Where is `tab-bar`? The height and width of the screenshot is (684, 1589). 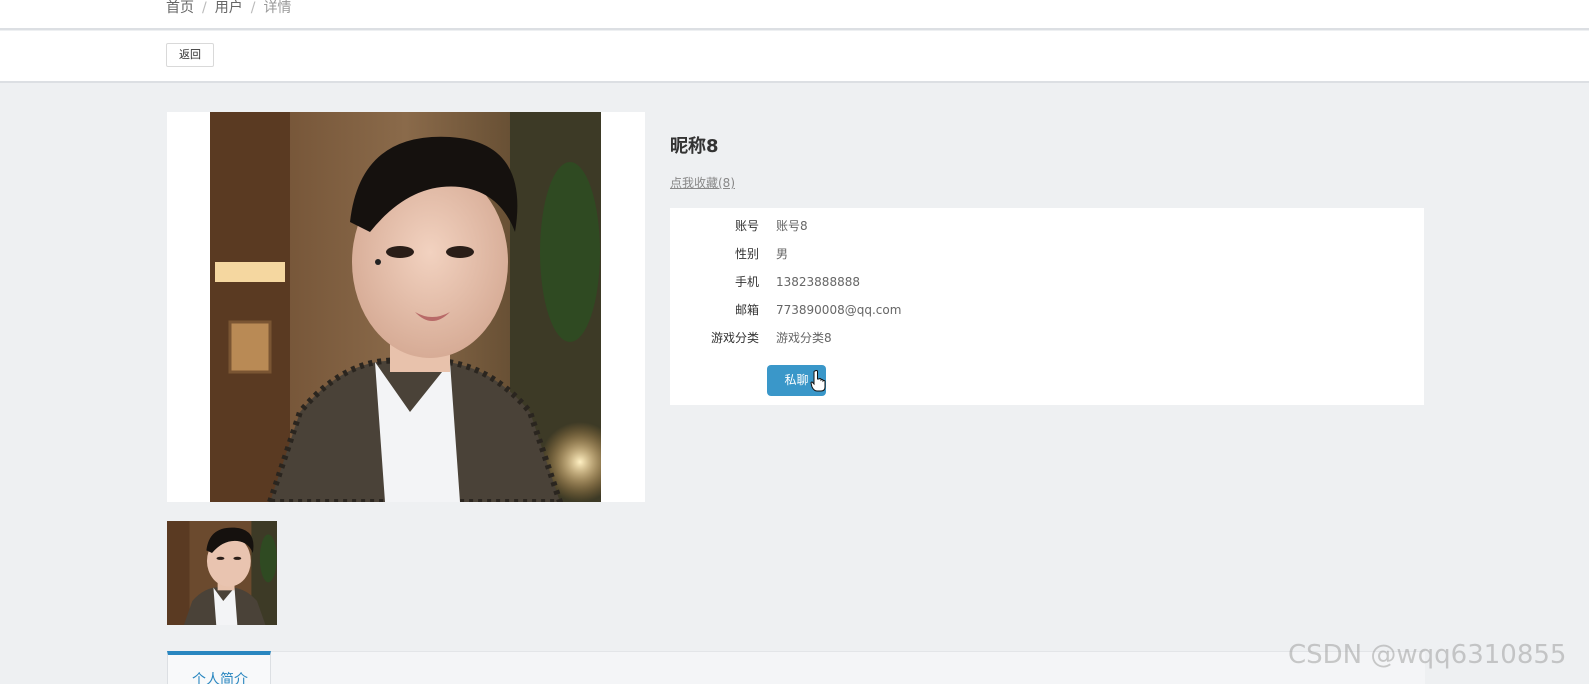
tab-bar is located at coordinates (796, 667).